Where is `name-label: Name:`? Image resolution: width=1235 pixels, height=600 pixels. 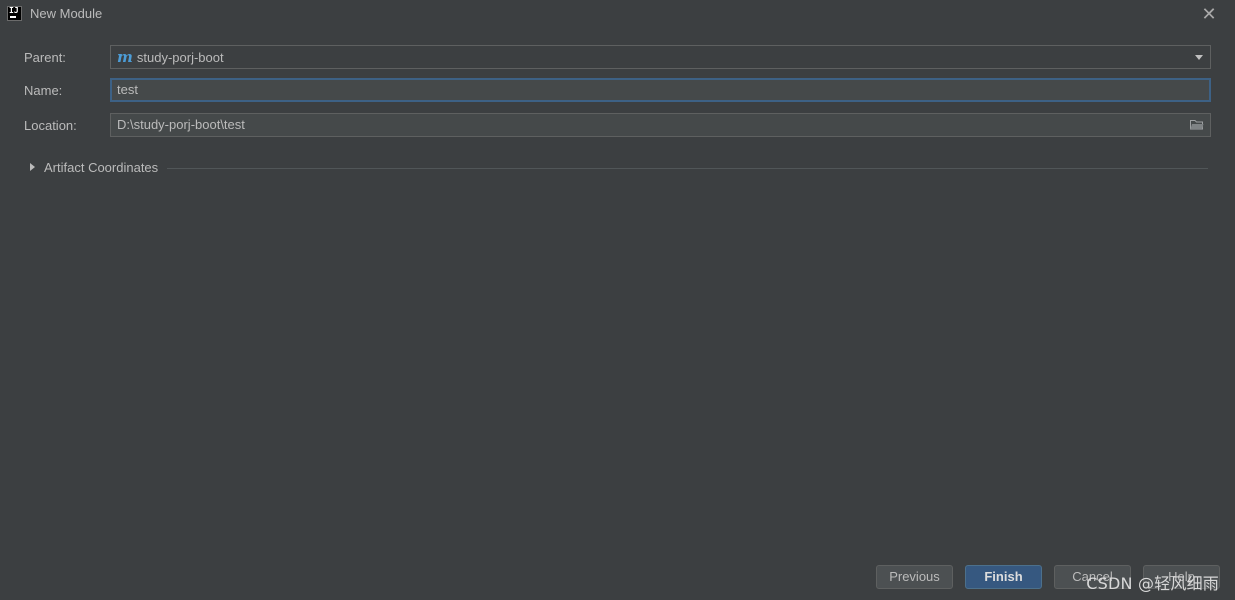
name-label: Name: is located at coordinates (43, 90).